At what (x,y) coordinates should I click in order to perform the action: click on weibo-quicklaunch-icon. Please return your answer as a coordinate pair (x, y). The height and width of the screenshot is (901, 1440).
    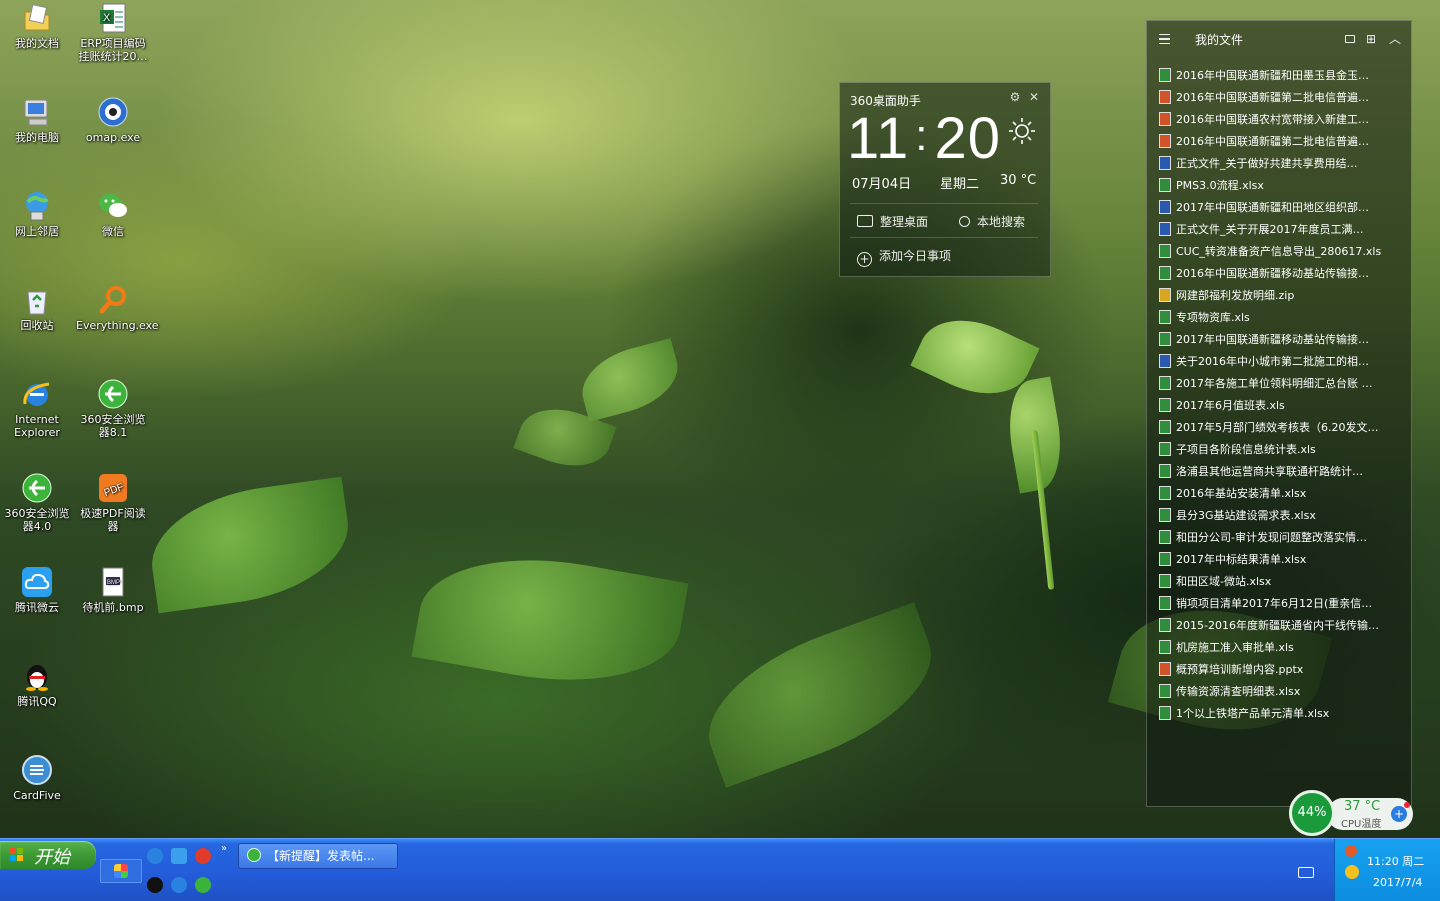
    Looking at the image, I should click on (203, 856).